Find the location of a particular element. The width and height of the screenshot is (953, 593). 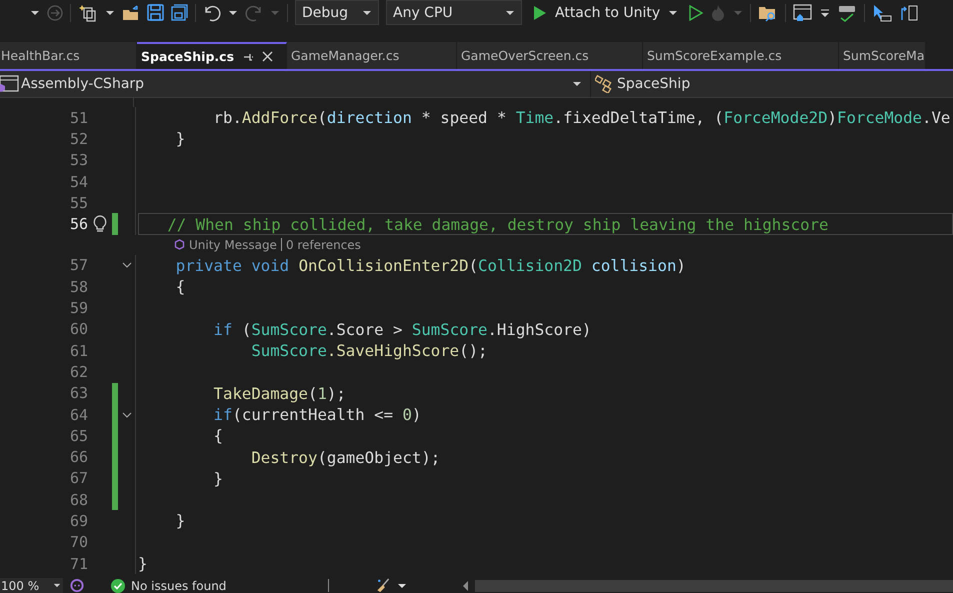

code-line: // When ship collided, take damage, destroy ship leaving the highscore is located at coordinates (497, 224).